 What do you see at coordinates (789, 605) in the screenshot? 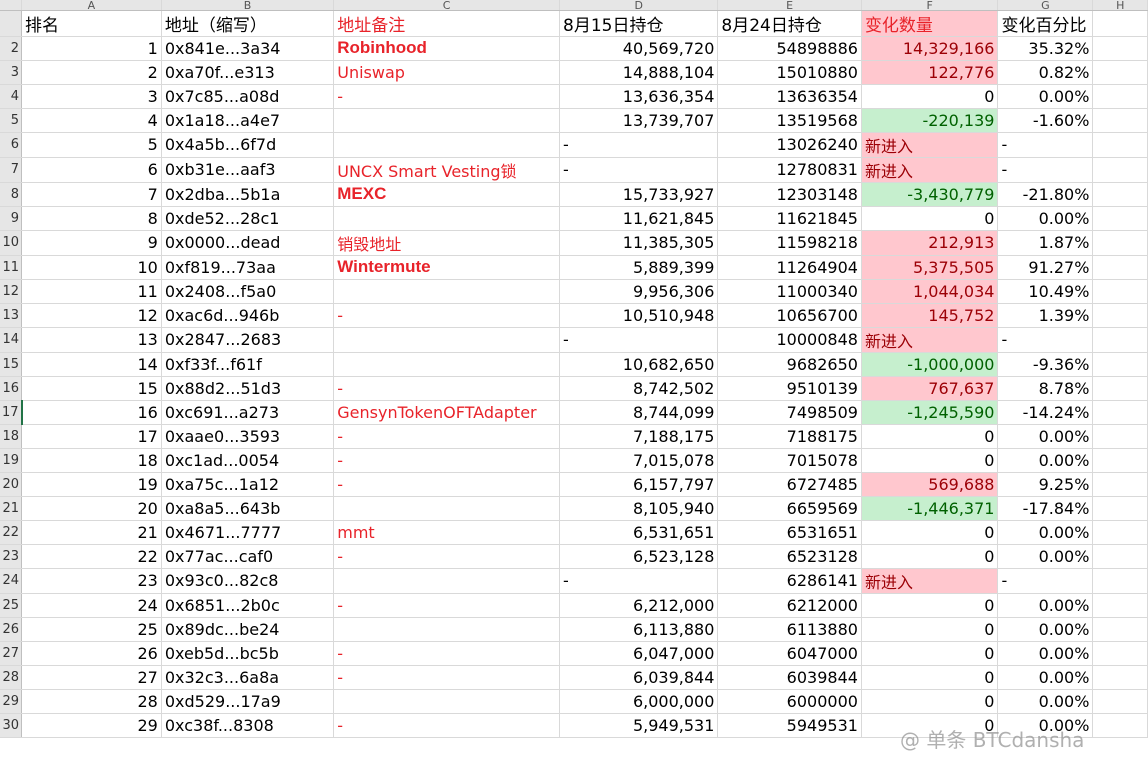
I see `aug24-cell: 6212000` at bounding box center [789, 605].